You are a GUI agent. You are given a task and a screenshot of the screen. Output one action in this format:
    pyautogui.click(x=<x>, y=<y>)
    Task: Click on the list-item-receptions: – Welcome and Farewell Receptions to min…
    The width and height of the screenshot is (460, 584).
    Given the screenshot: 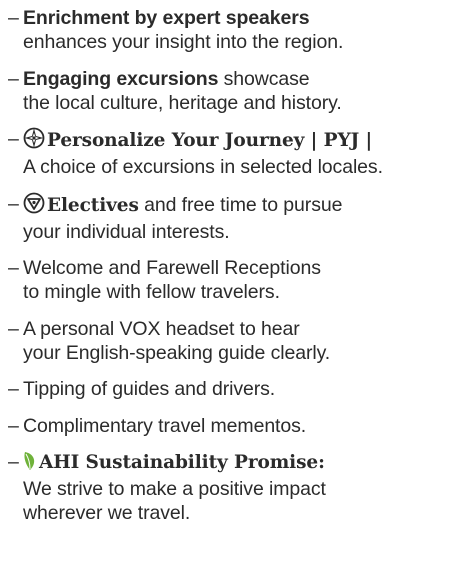 What is the action you would take?
    pyautogui.click(x=234, y=280)
    